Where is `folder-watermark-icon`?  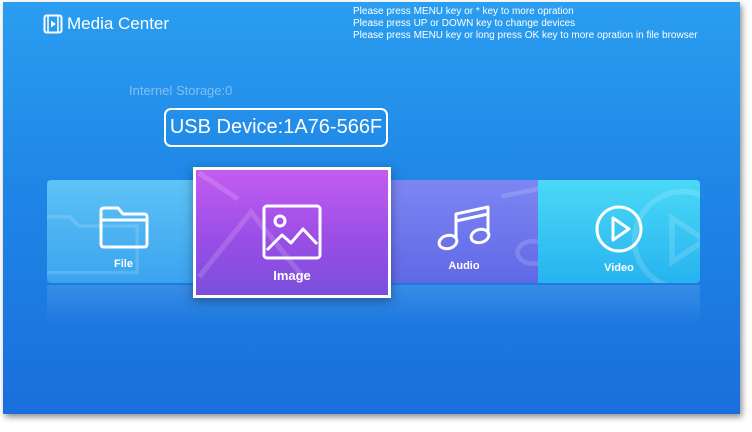 folder-watermark-icon is located at coordinates (93, 244).